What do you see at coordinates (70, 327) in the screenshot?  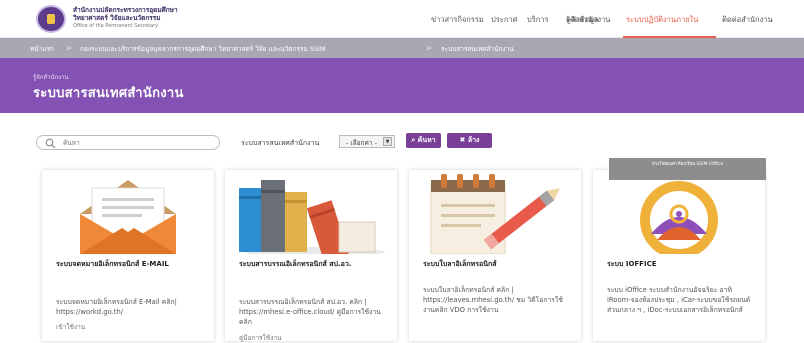 I see `card-link: เข้าใช้งาน` at bounding box center [70, 327].